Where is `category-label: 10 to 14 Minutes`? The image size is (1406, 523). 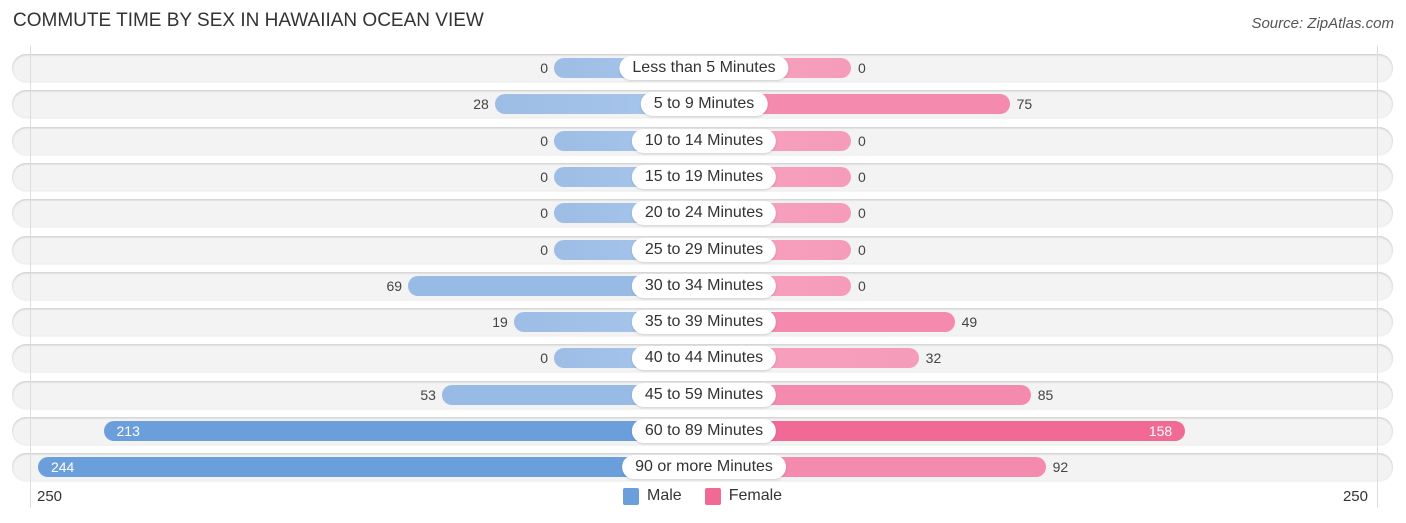 category-label: 10 to 14 Minutes is located at coordinates (704, 140).